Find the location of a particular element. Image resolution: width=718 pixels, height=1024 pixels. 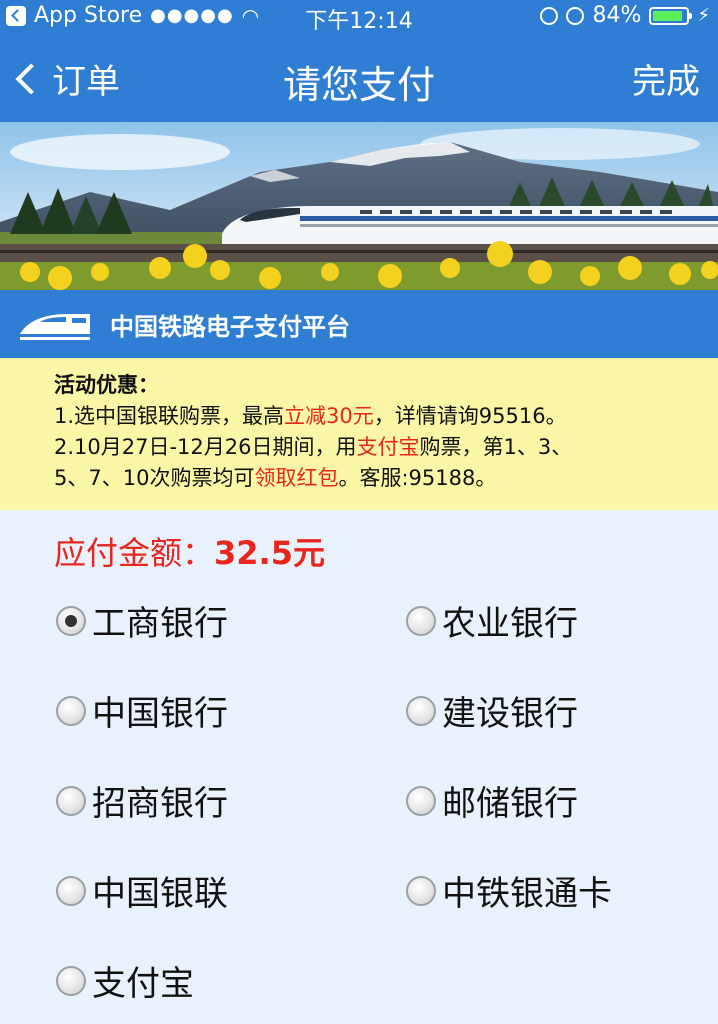

payment-platform-header: 中国铁路电子支付平台 is located at coordinates (359, 324).